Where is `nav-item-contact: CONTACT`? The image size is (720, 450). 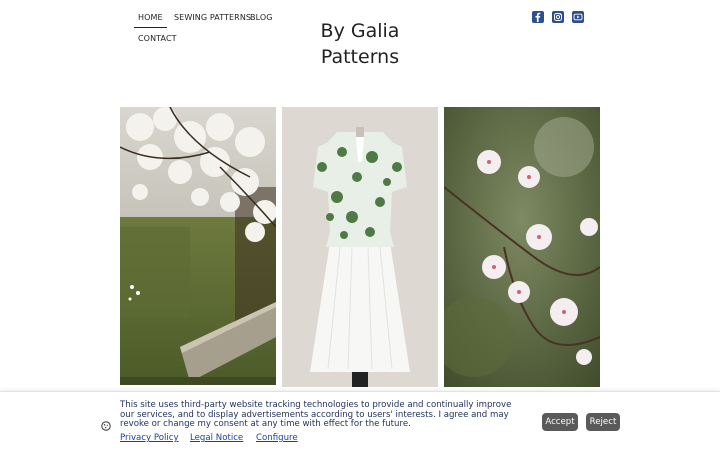 nav-item-contact: CONTACT is located at coordinates (157, 38).